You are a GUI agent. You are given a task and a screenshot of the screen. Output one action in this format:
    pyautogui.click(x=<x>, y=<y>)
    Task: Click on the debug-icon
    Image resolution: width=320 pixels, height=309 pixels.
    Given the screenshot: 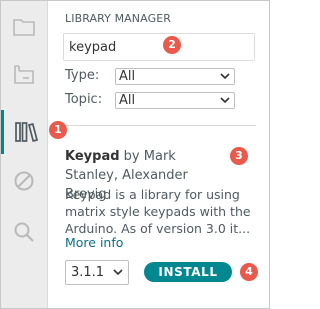 What is the action you would take?
    pyautogui.click(x=24, y=181)
    